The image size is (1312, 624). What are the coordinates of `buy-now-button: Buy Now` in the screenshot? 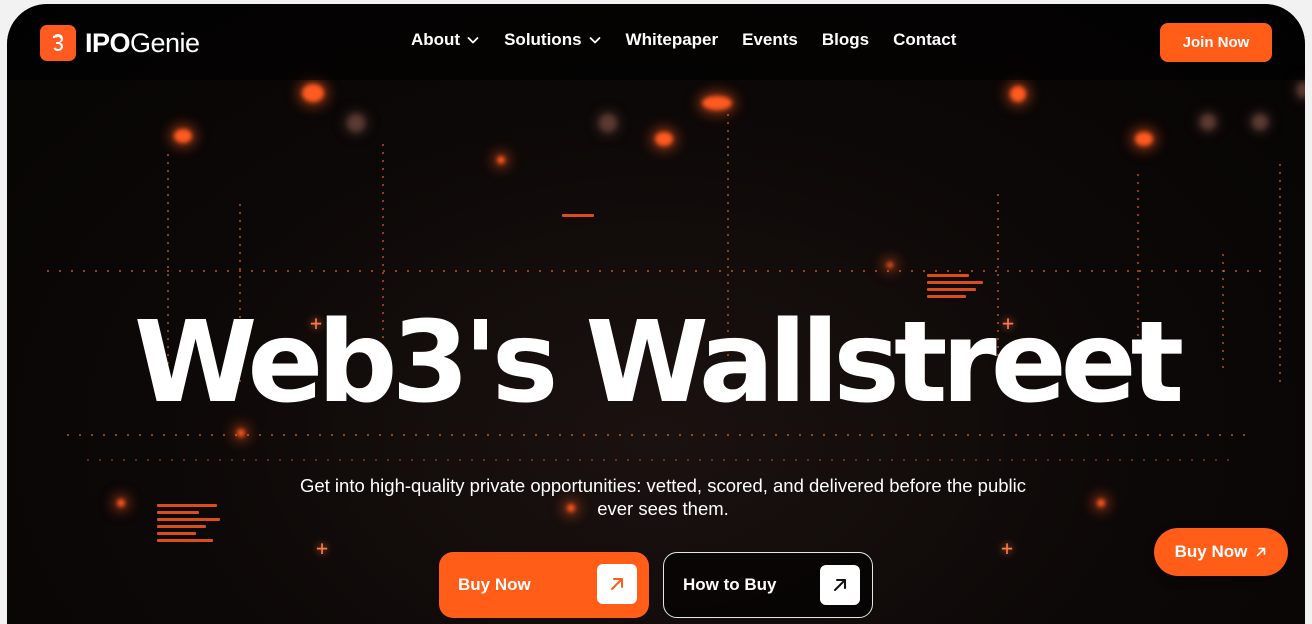 It's located at (544, 585).